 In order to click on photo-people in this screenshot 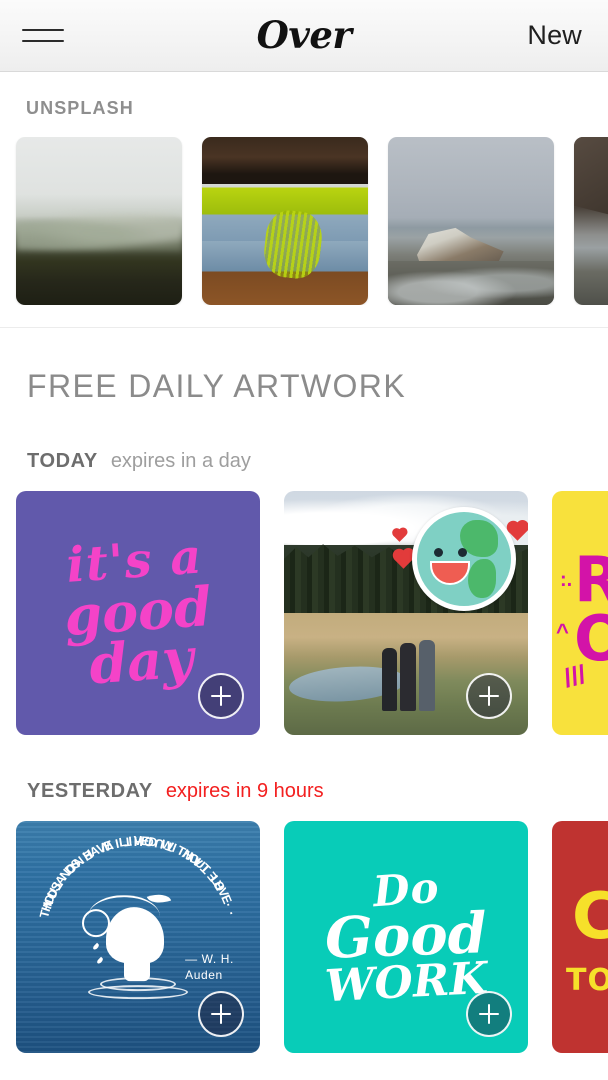, I will do `click(408, 674)`.